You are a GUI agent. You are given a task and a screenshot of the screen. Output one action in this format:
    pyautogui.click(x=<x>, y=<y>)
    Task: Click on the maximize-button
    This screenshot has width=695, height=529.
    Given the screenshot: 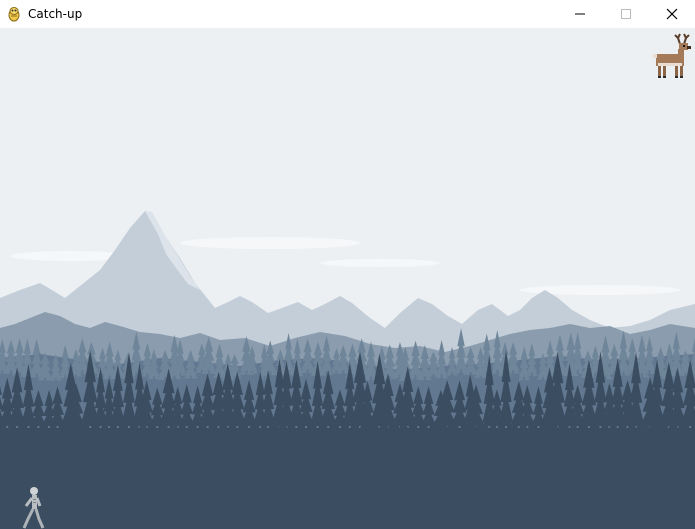 What is the action you would take?
    pyautogui.click(x=626, y=14)
    